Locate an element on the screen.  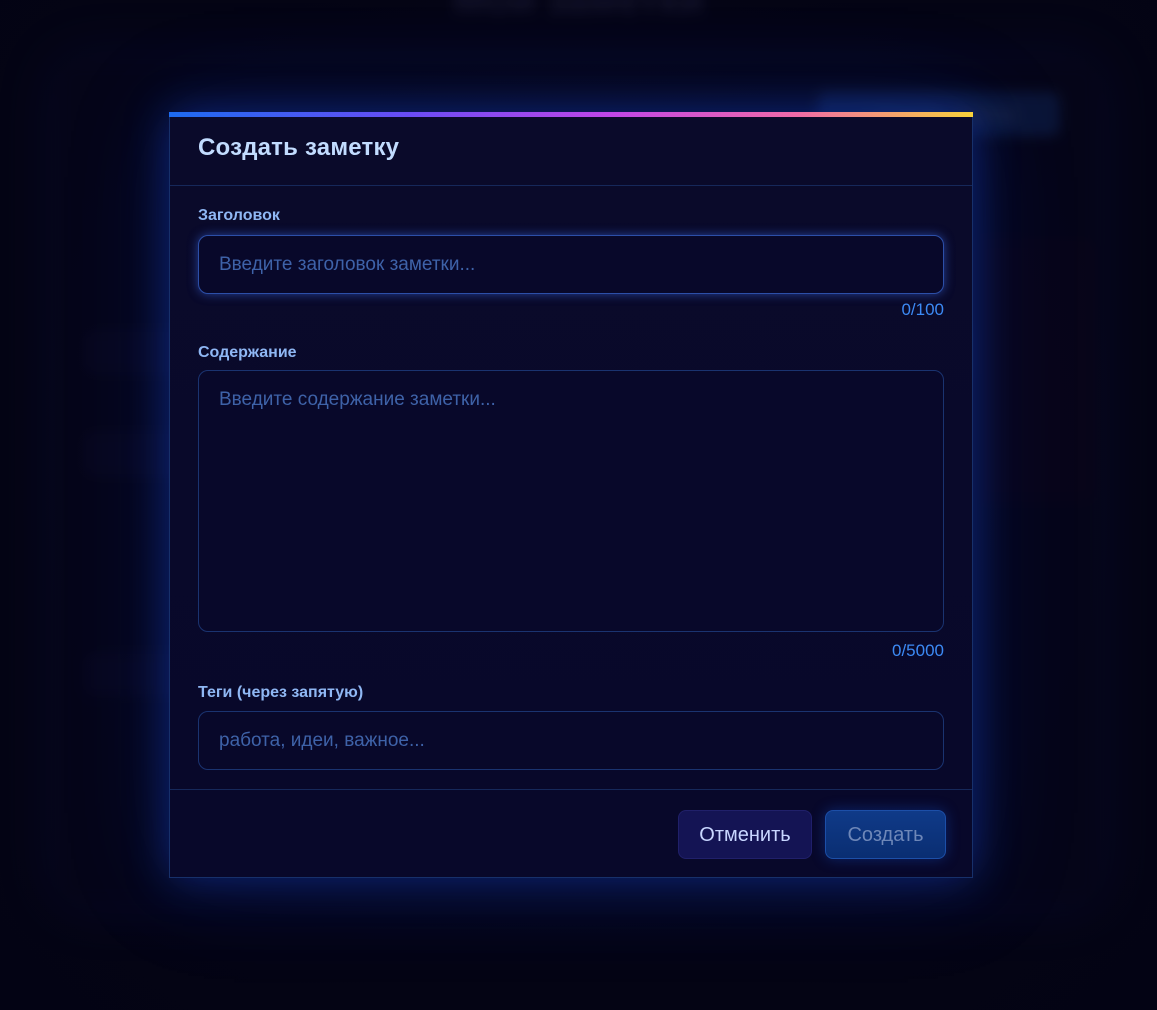
dialog-footer: Отменить Создать is located at coordinates (571, 833).